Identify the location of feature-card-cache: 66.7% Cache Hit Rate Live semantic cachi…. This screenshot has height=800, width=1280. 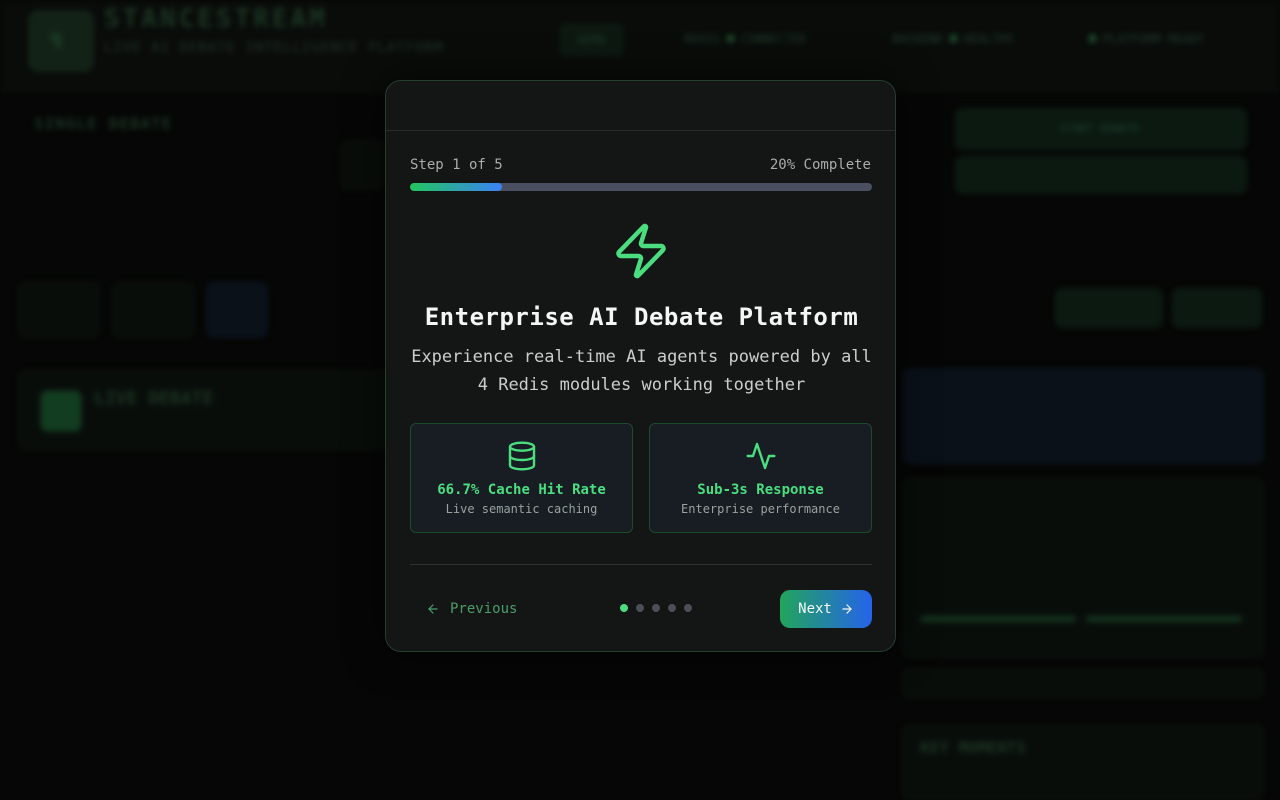
(521, 478).